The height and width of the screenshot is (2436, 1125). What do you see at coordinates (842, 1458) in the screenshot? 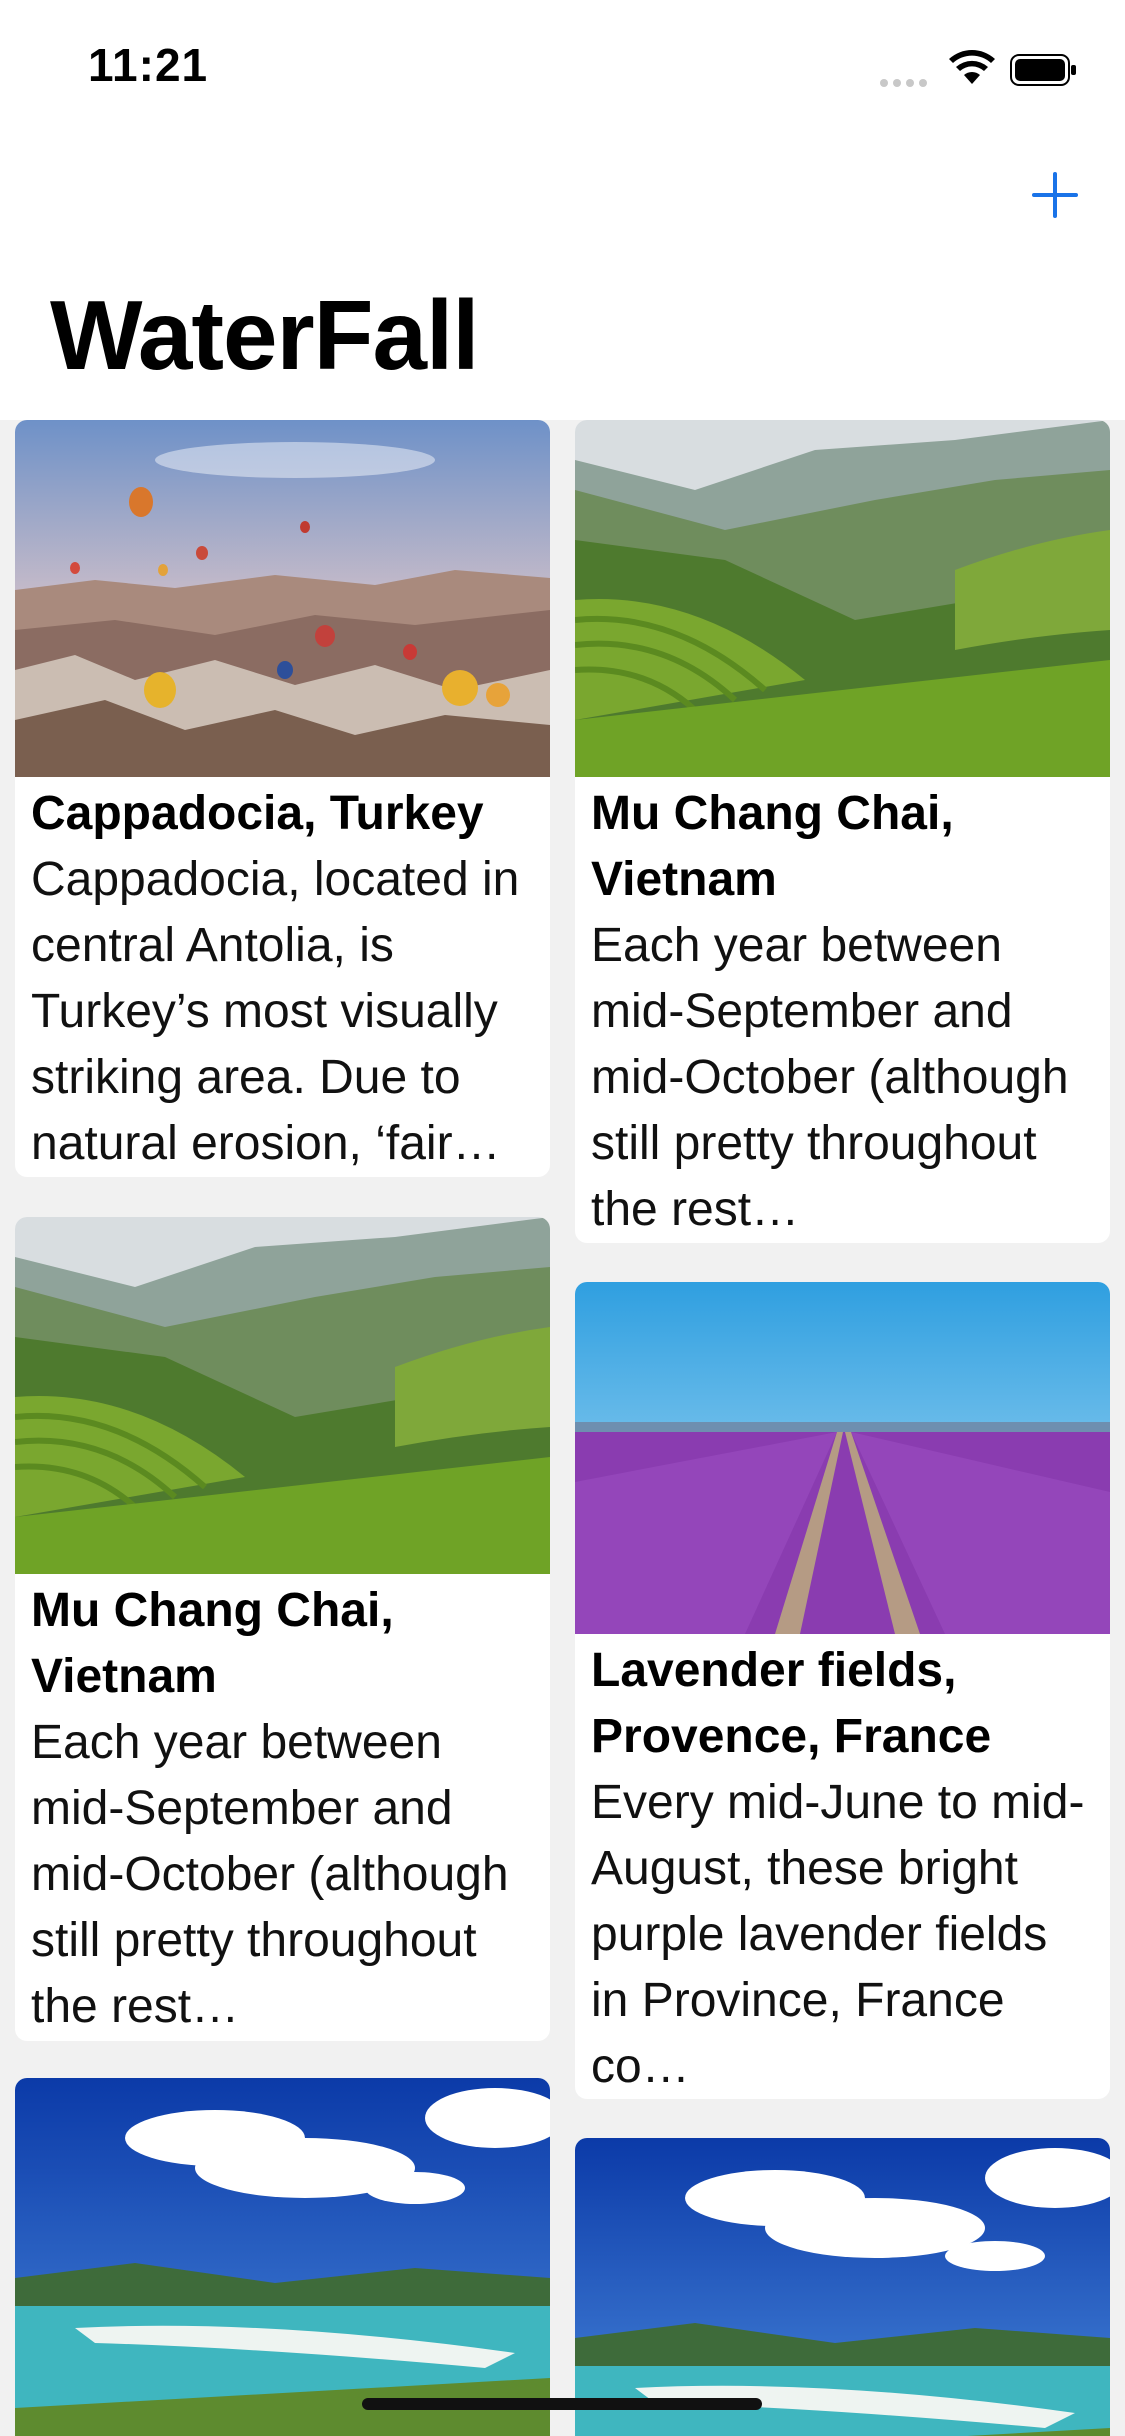
I see `card-image-lavender` at bounding box center [842, 1458].